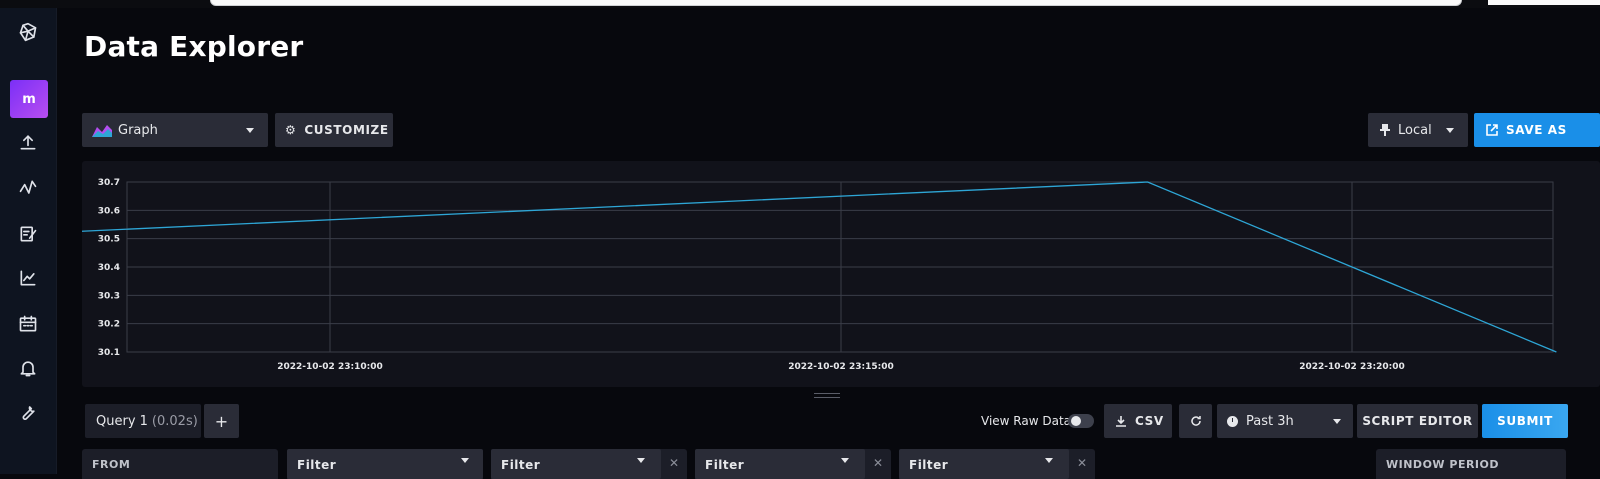 The width and height of the screenshot is (1600, 479). I want to click on data-explorer-icon, so click(28, 188).